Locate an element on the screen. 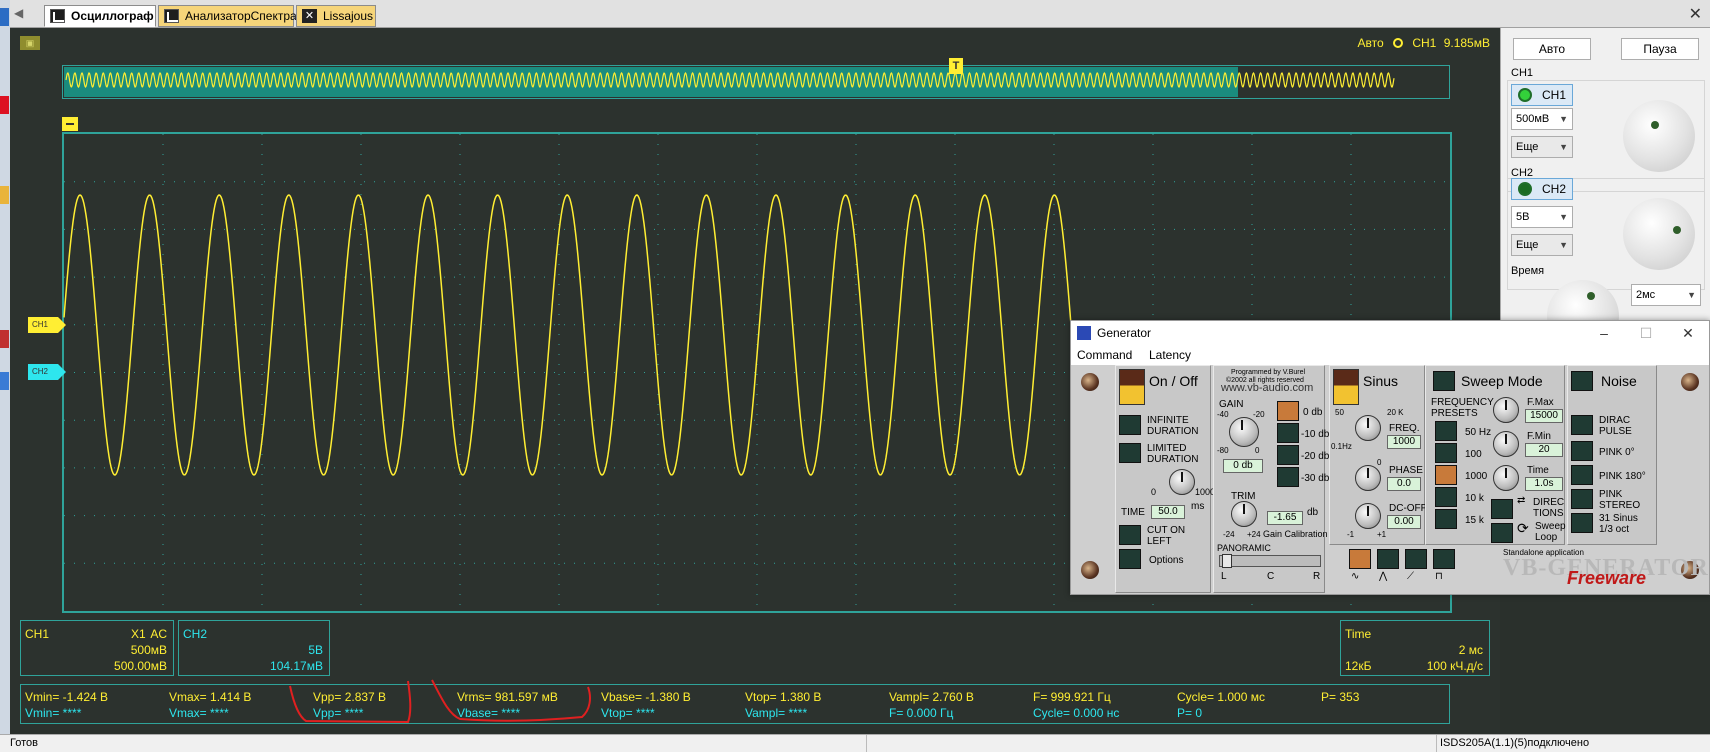  noise-button is located at coordinates (1582, 381).